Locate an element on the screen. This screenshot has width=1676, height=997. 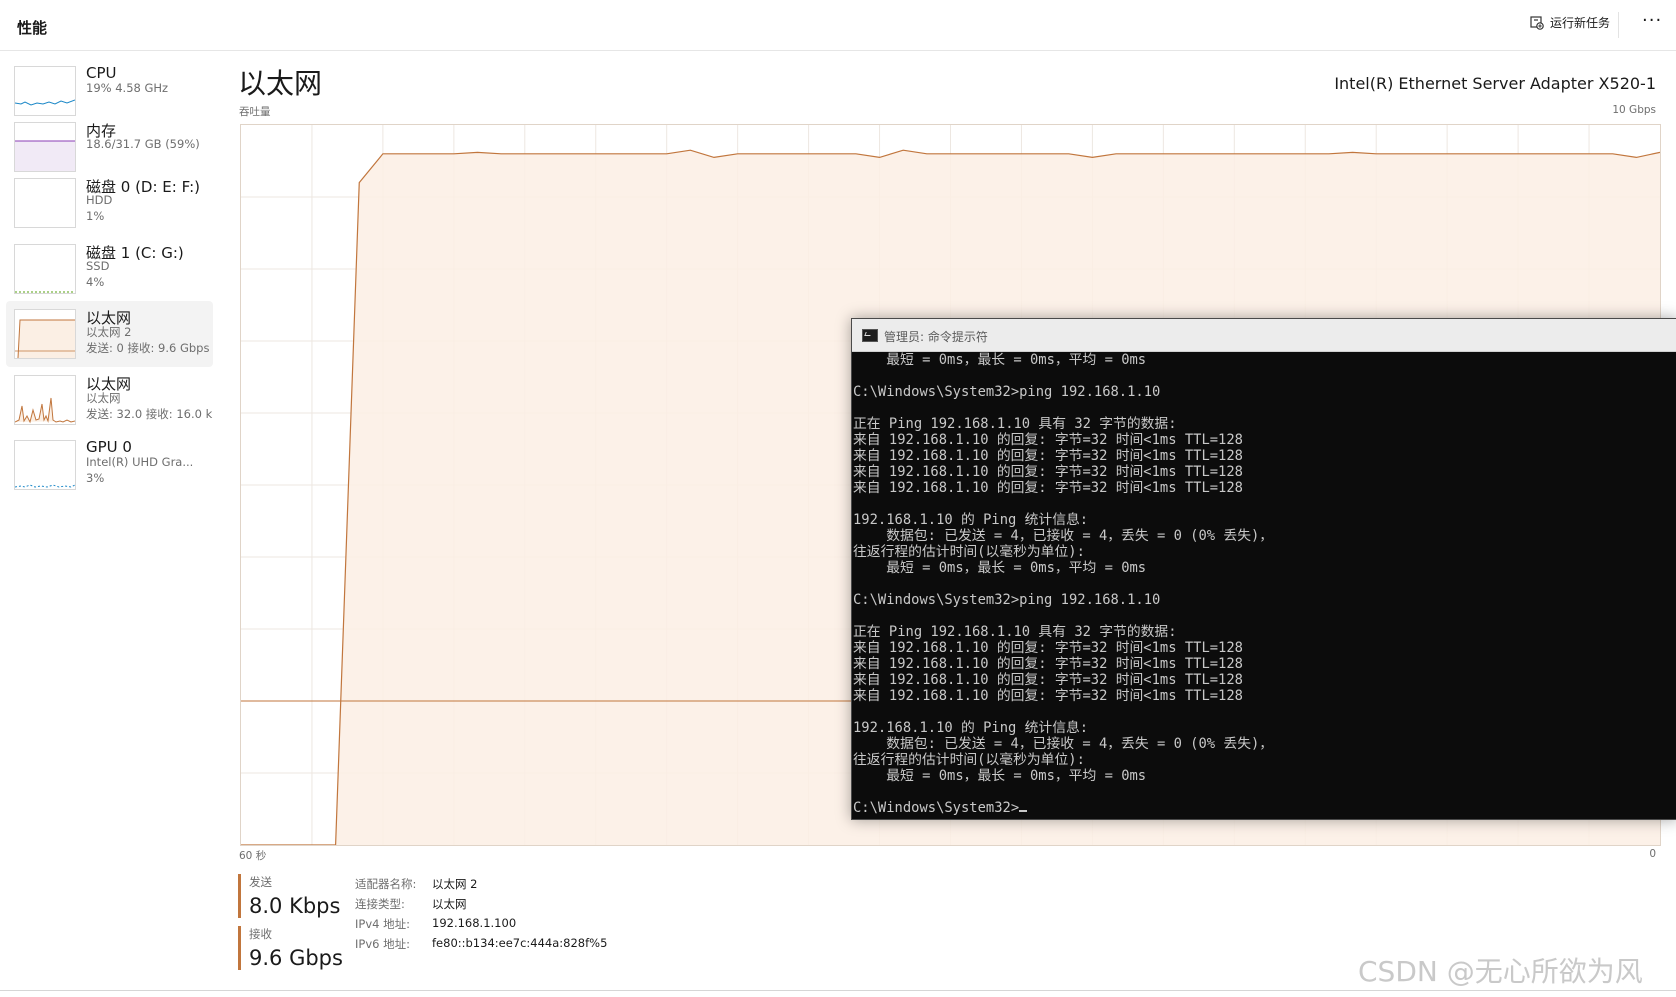
sidebar-item-disk-1: 磁盘 1 (C: G:) SSD 4% is located at coordinates (109, 269).